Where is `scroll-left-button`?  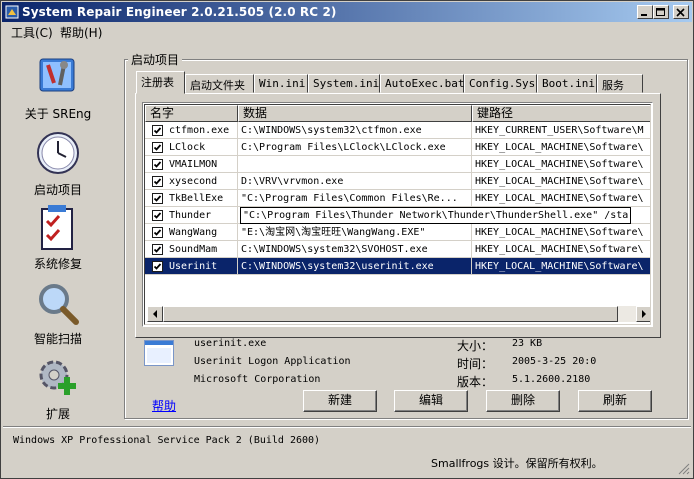
scroll-left-button is located at coordinates (155, 314).